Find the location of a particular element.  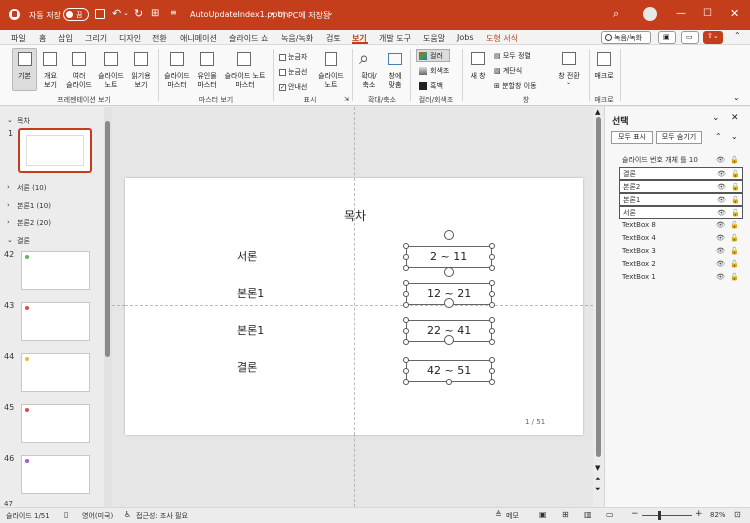

show-all-button: 모두 표시 is located at coordinates (632, 137).